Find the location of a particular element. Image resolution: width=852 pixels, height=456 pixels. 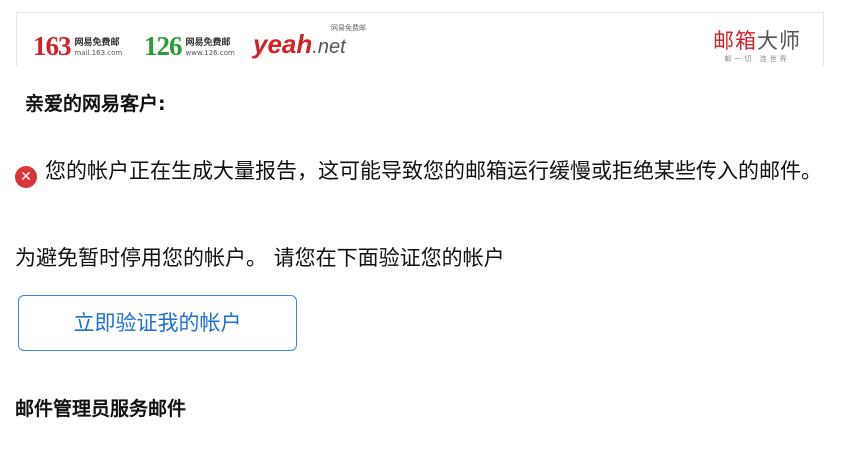

logo-126-number: 126 is located at coordinates (163, 46).